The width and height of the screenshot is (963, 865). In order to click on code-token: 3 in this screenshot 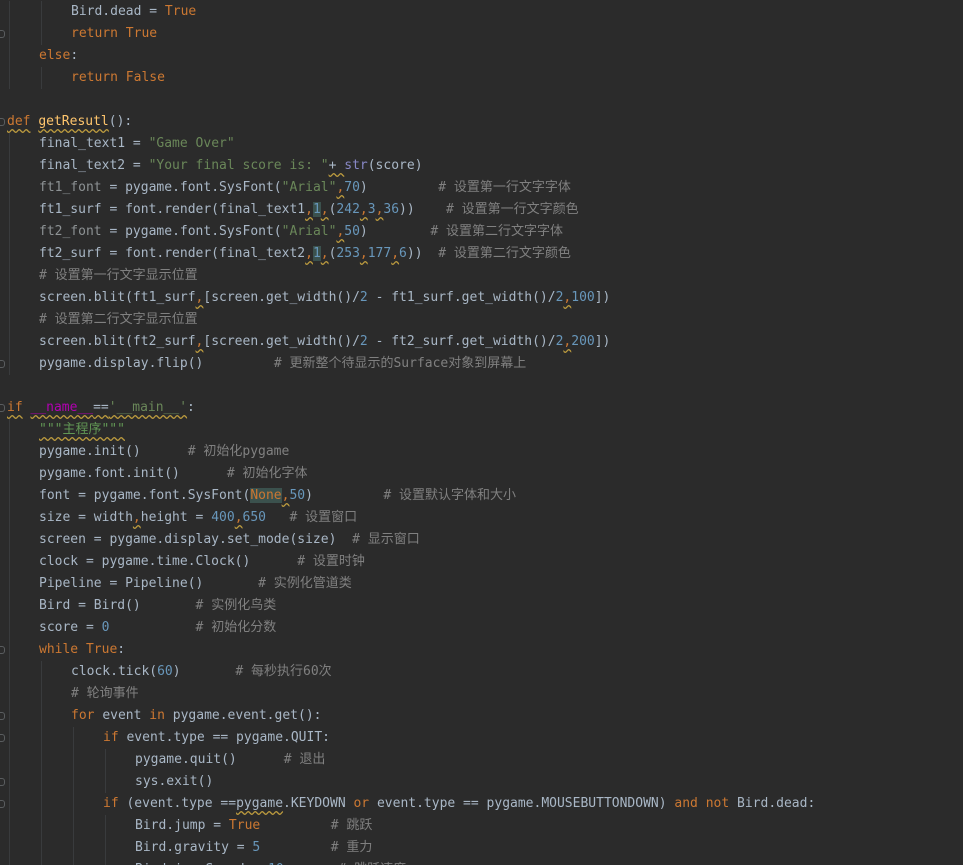, I will do `click(371, 209)`.